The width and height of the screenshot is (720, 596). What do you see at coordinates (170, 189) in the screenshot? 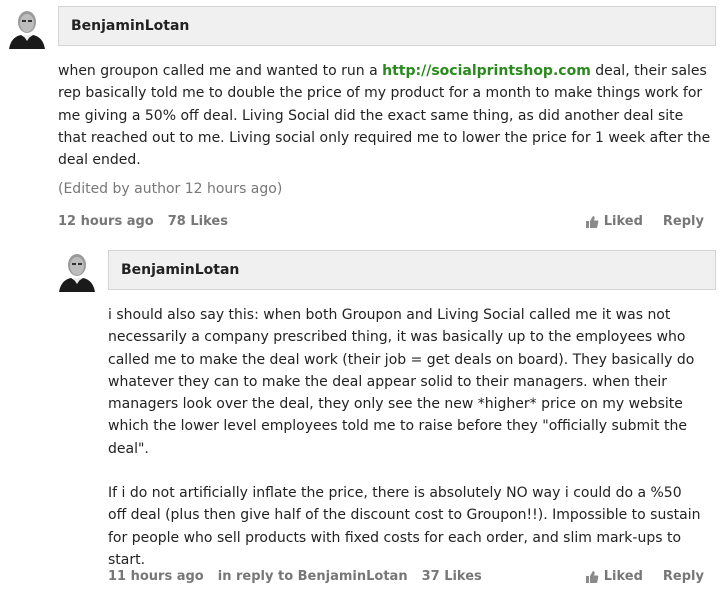
I see `edited-note: (Edited by author 12 hours ago)` at bounding box center [170, 189].